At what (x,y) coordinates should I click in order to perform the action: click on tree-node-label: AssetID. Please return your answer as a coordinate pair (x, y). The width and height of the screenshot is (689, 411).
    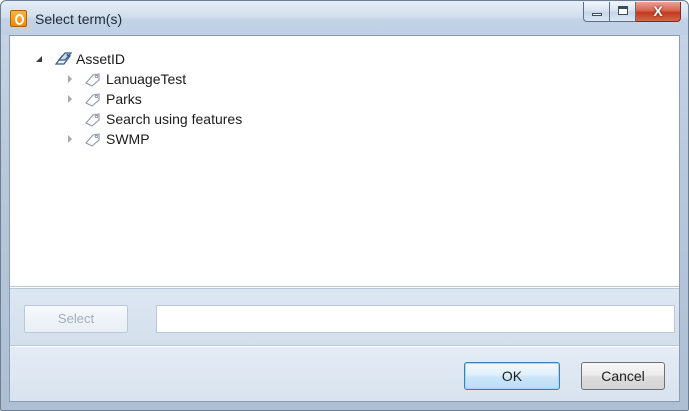
    Looking at the image, I should click on (101, 59).